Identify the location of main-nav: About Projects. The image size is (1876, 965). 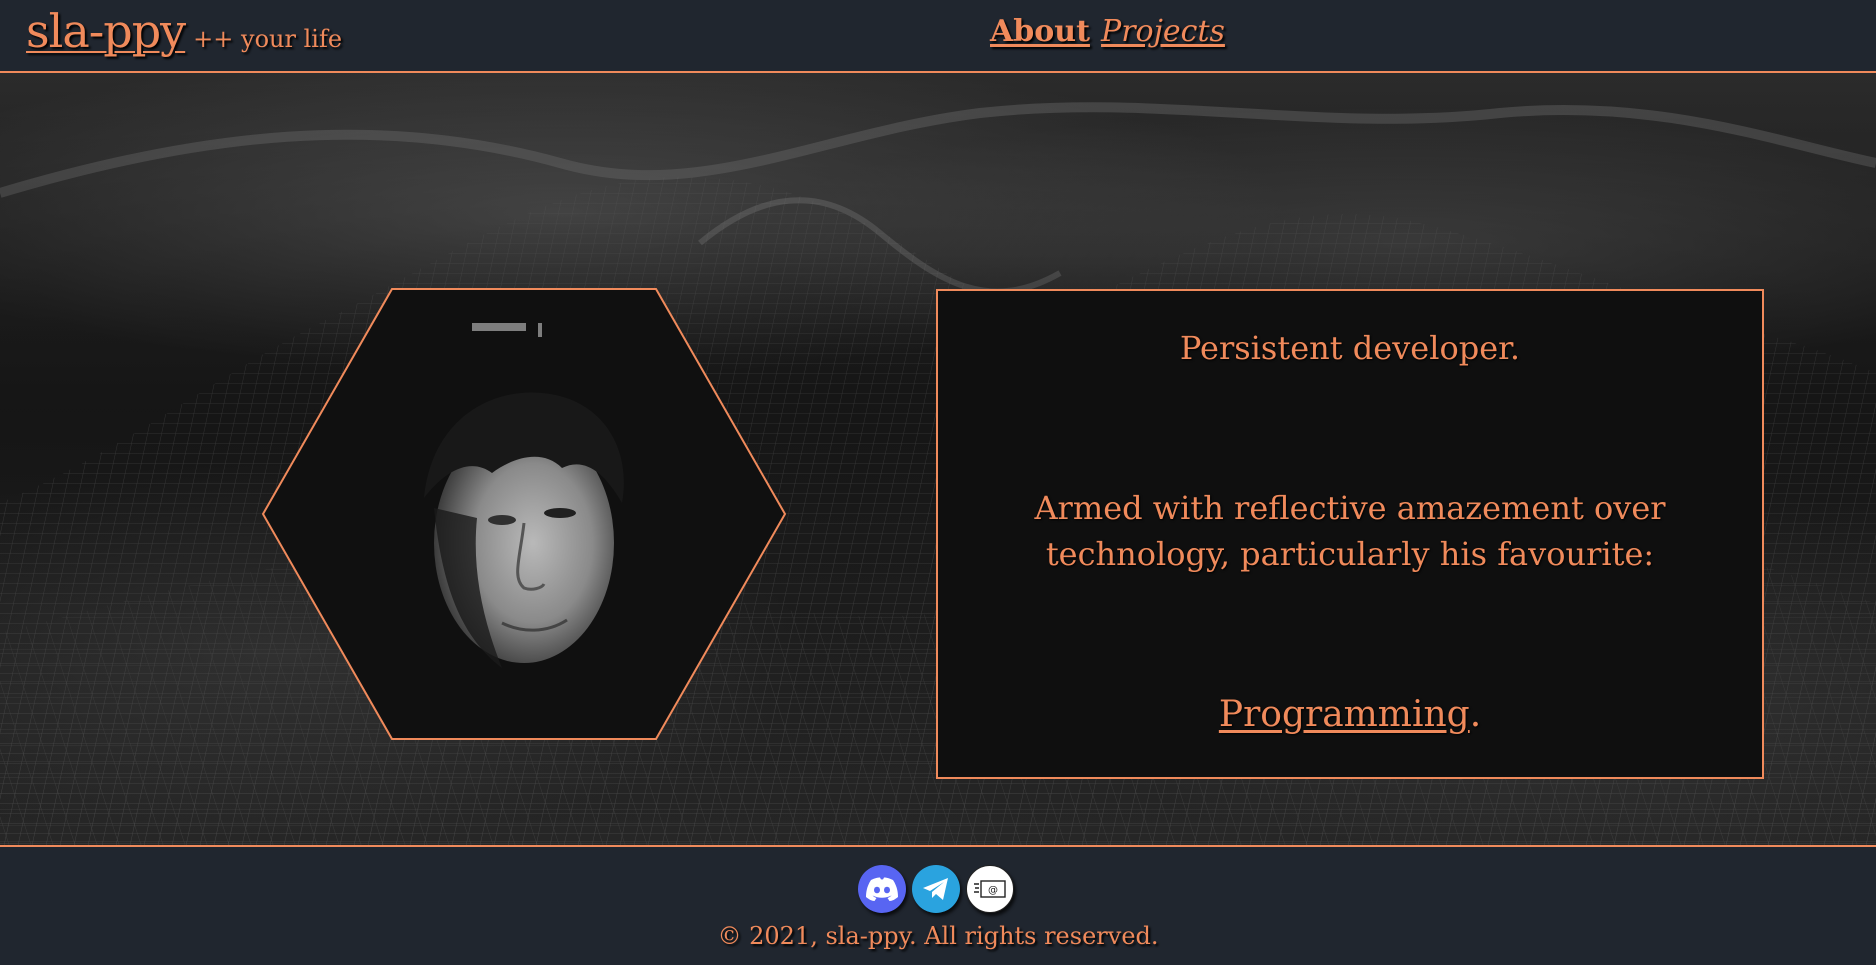
(1107, 31).